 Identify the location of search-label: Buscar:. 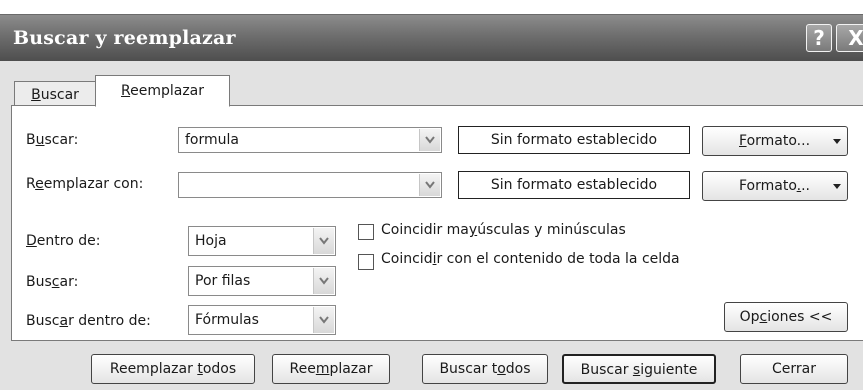
(52, 282).